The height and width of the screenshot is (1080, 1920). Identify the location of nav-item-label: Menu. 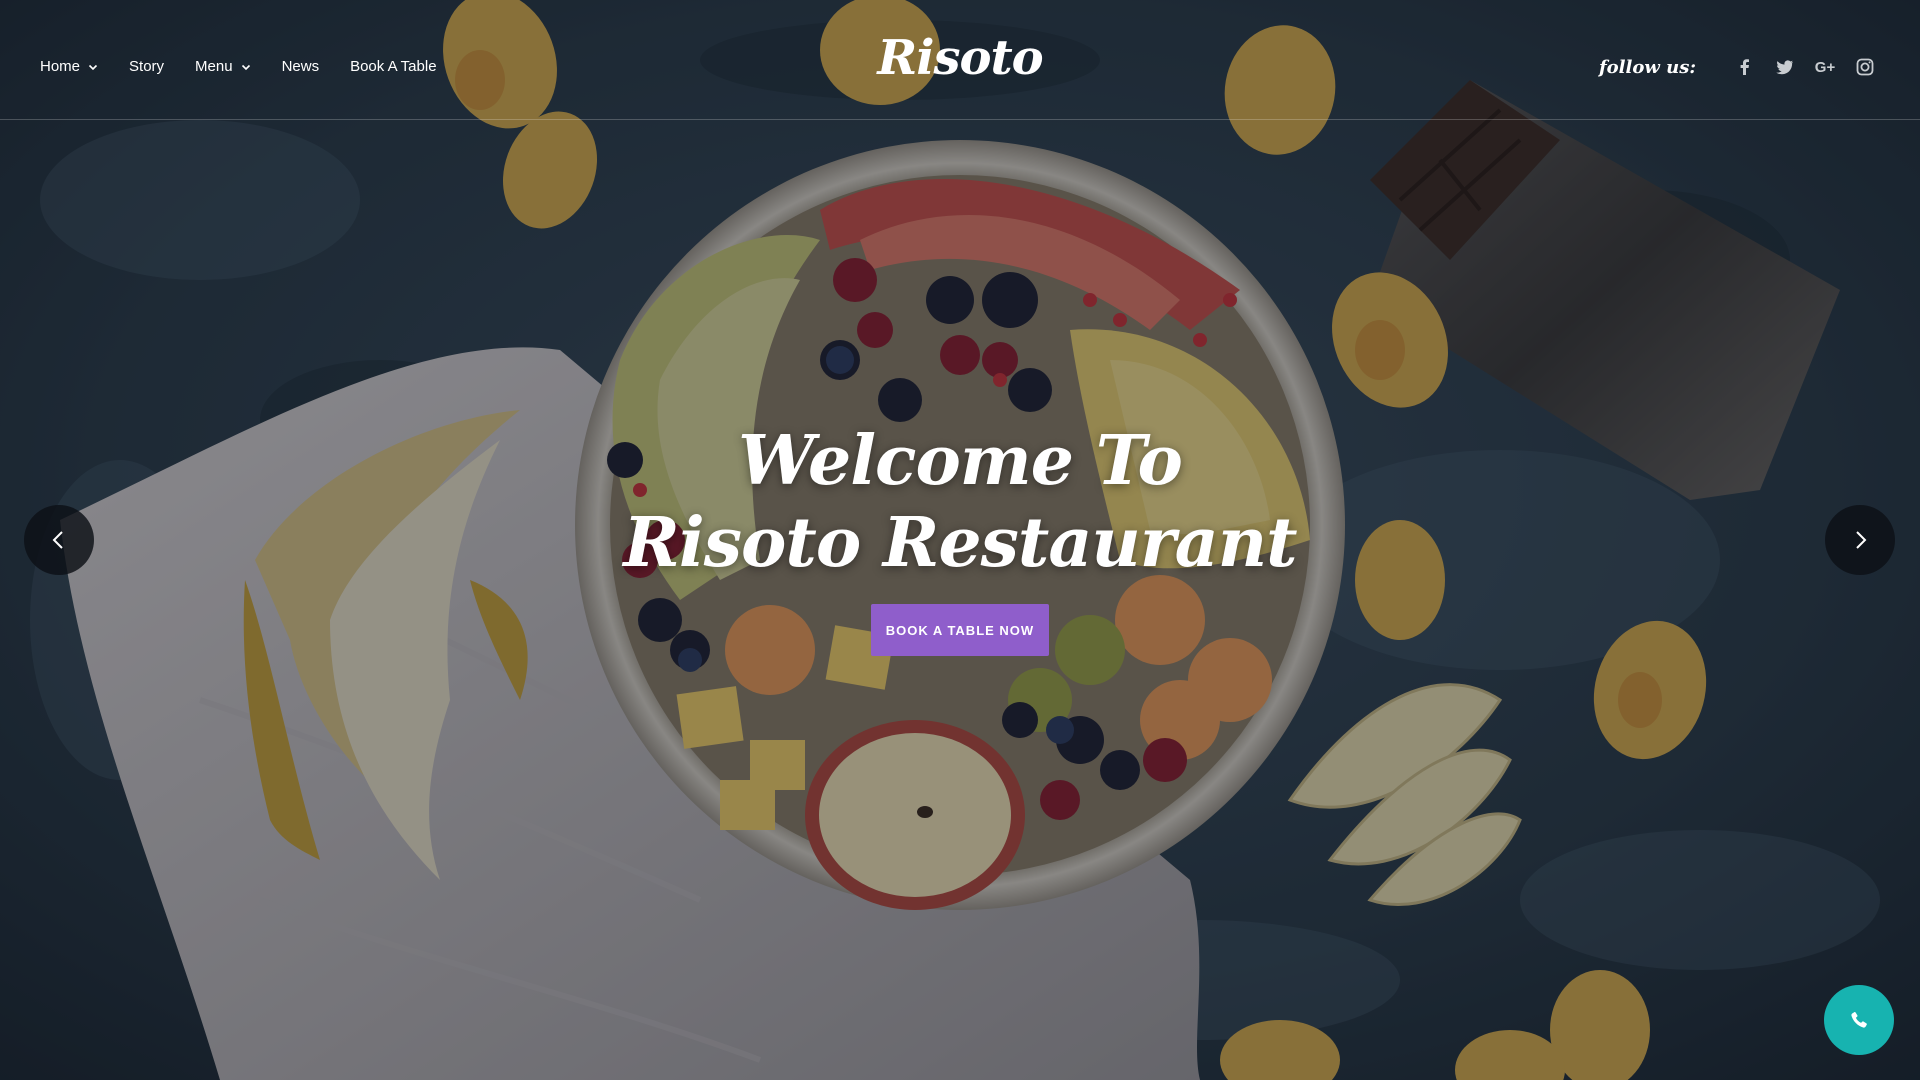
(214, 66).